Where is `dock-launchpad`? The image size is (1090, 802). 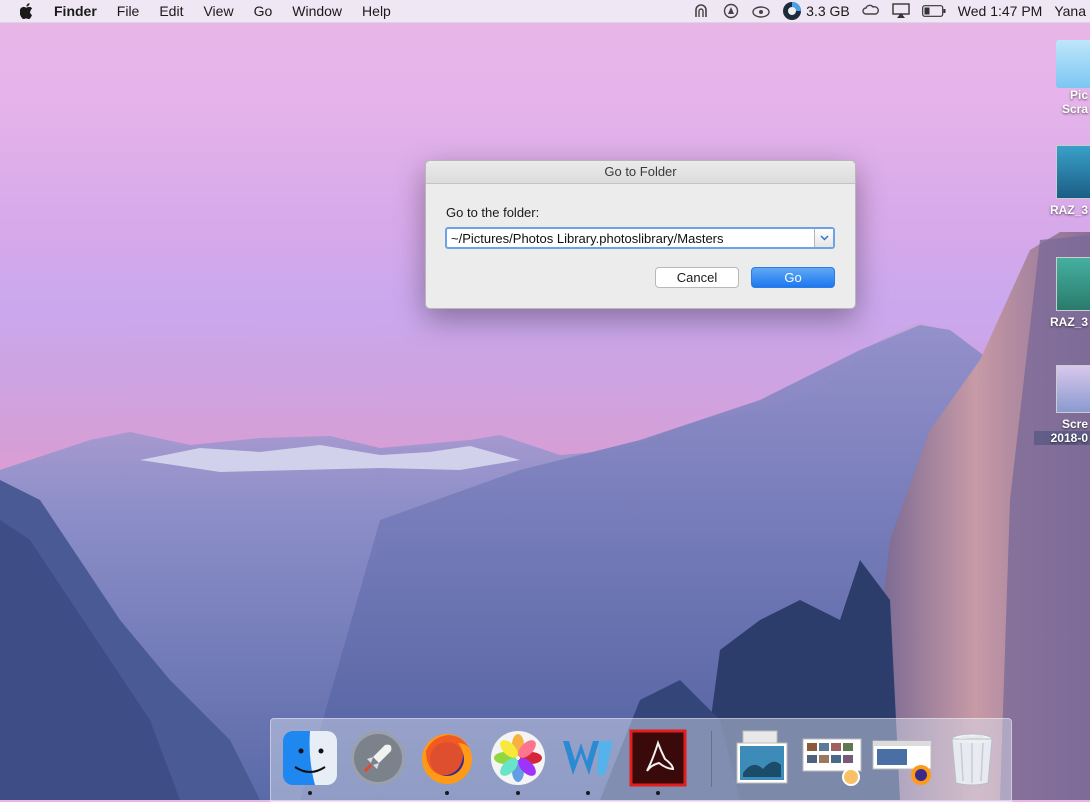 dock-launchpad is located at coordinates (378, 758).